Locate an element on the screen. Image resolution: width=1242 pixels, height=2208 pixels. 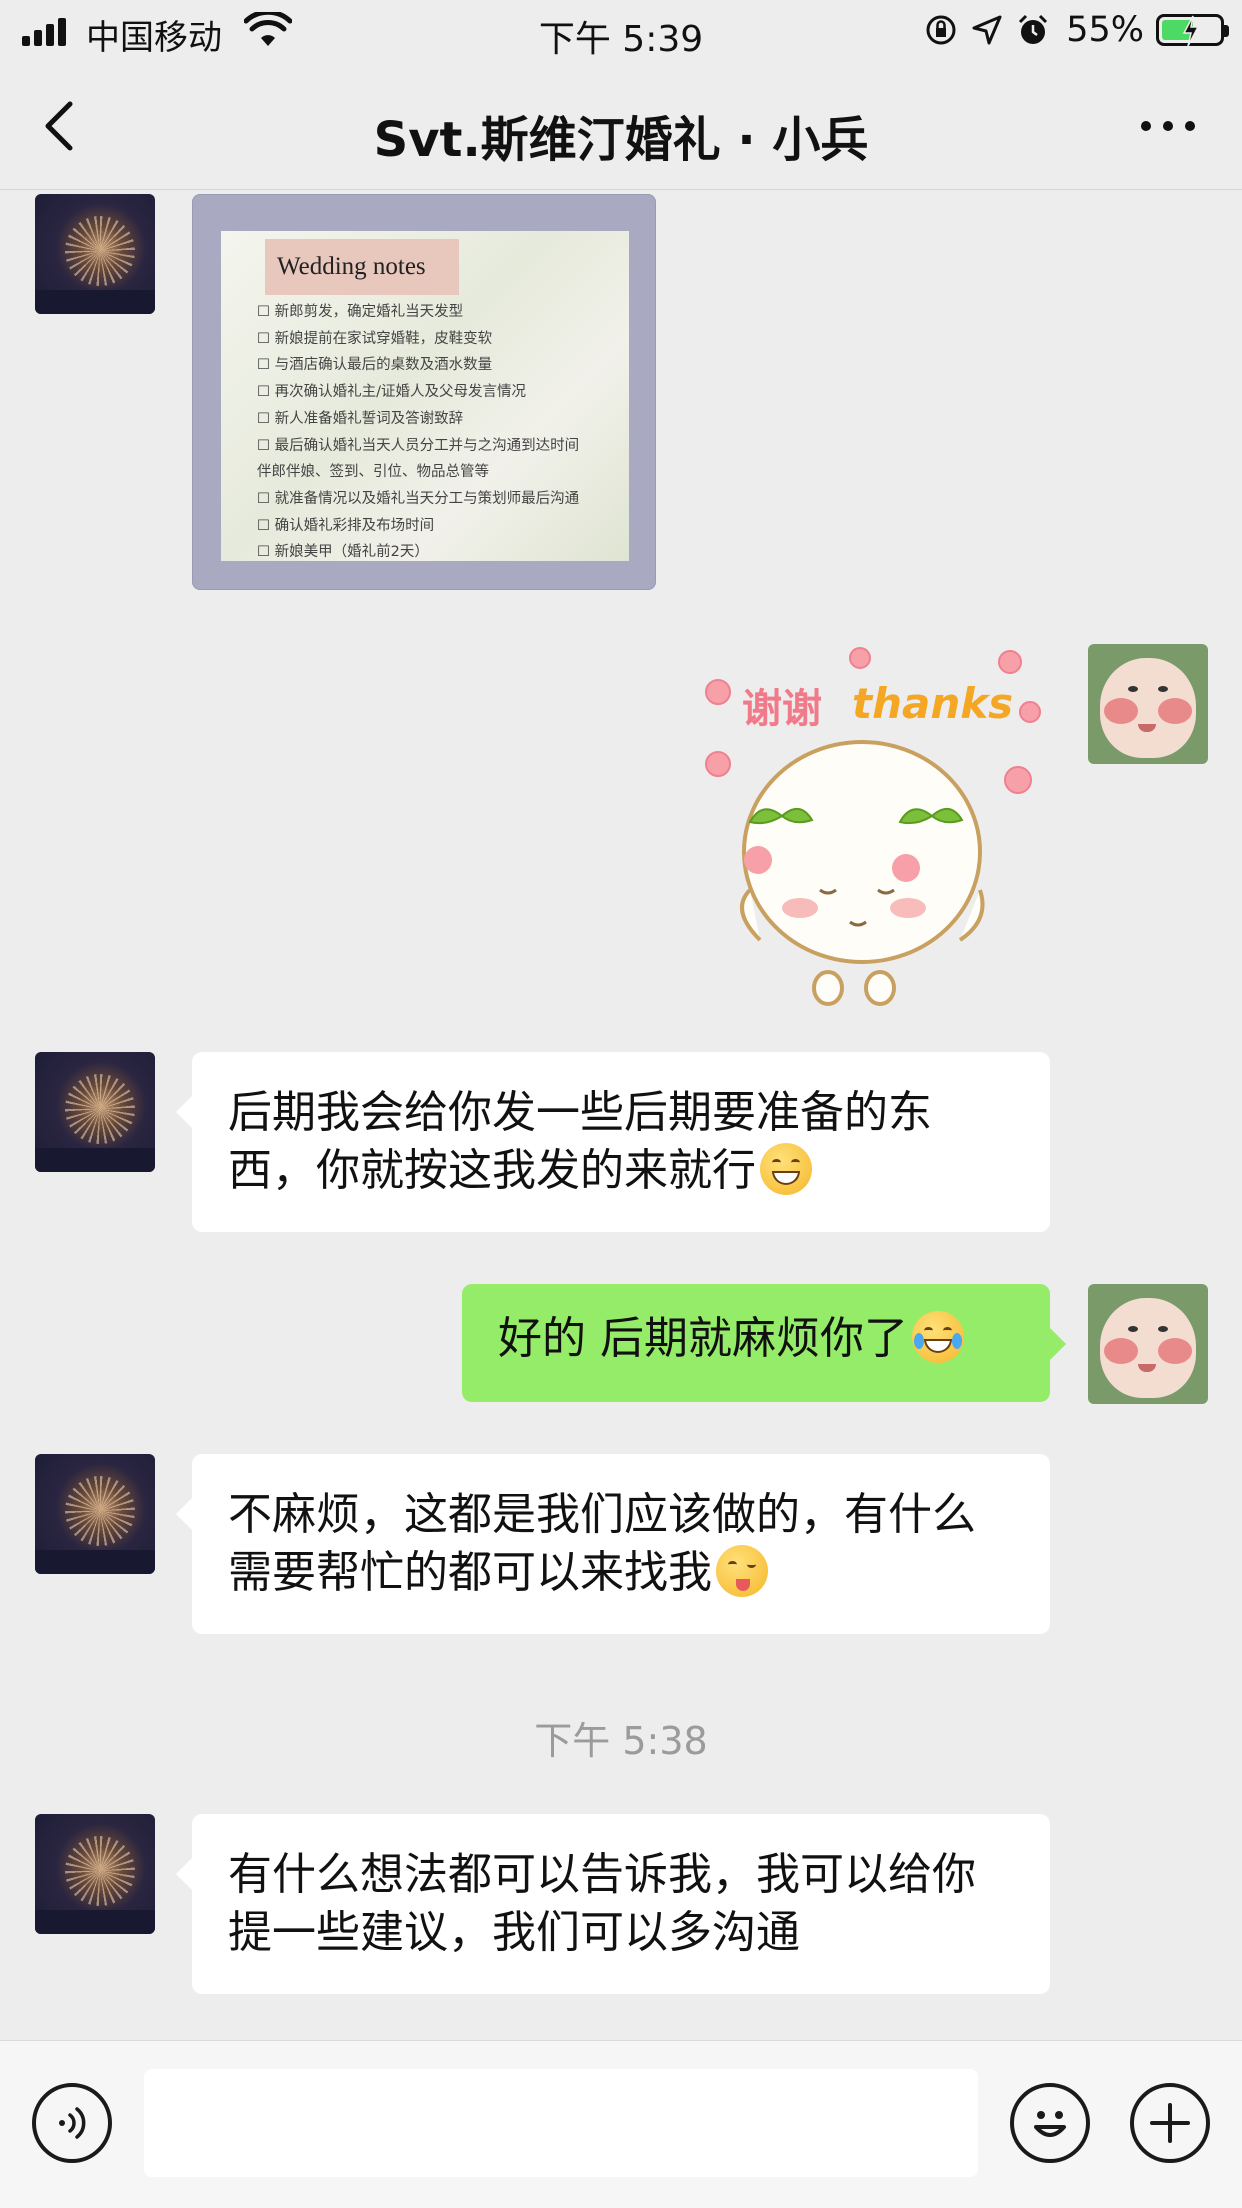
message-bubble-received: 有什么想法都可以告诉我，我可以给你提一些建议，我们可以多沟通 is located at coordinates (613, 1904).